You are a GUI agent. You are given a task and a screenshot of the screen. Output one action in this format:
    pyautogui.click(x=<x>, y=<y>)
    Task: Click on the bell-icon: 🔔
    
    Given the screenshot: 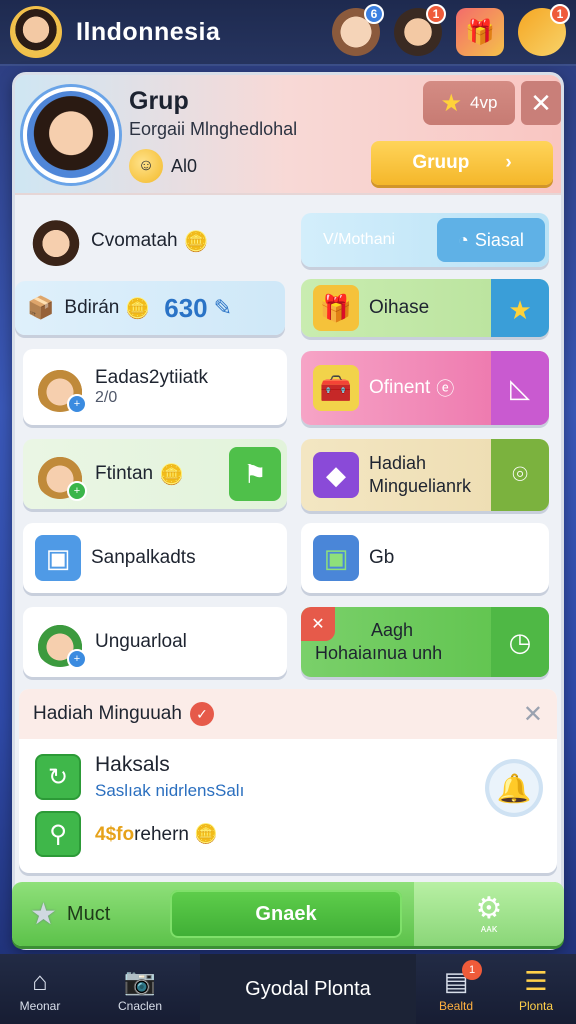 What is the action you would take?
    pyautogui.click(x=514, y=788)
    